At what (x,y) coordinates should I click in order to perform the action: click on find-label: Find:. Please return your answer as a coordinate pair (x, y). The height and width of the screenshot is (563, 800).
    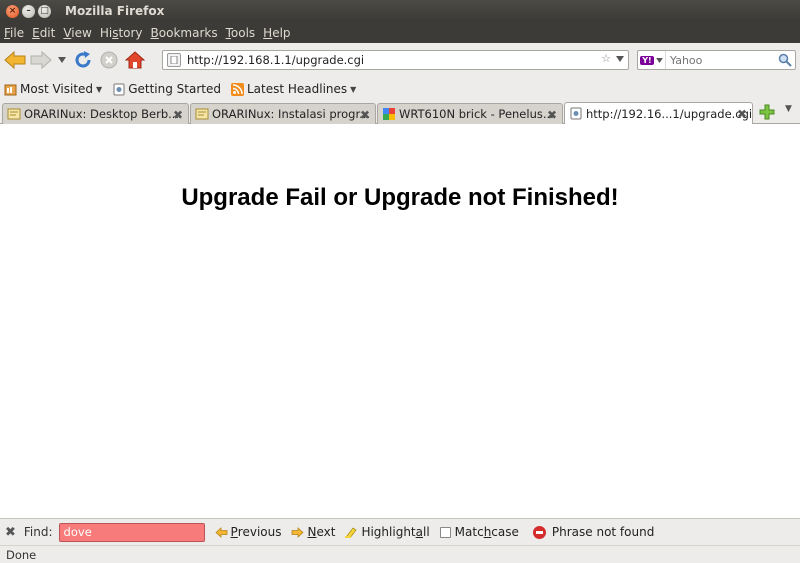
    Looking at the image, I should click on (38, 532).